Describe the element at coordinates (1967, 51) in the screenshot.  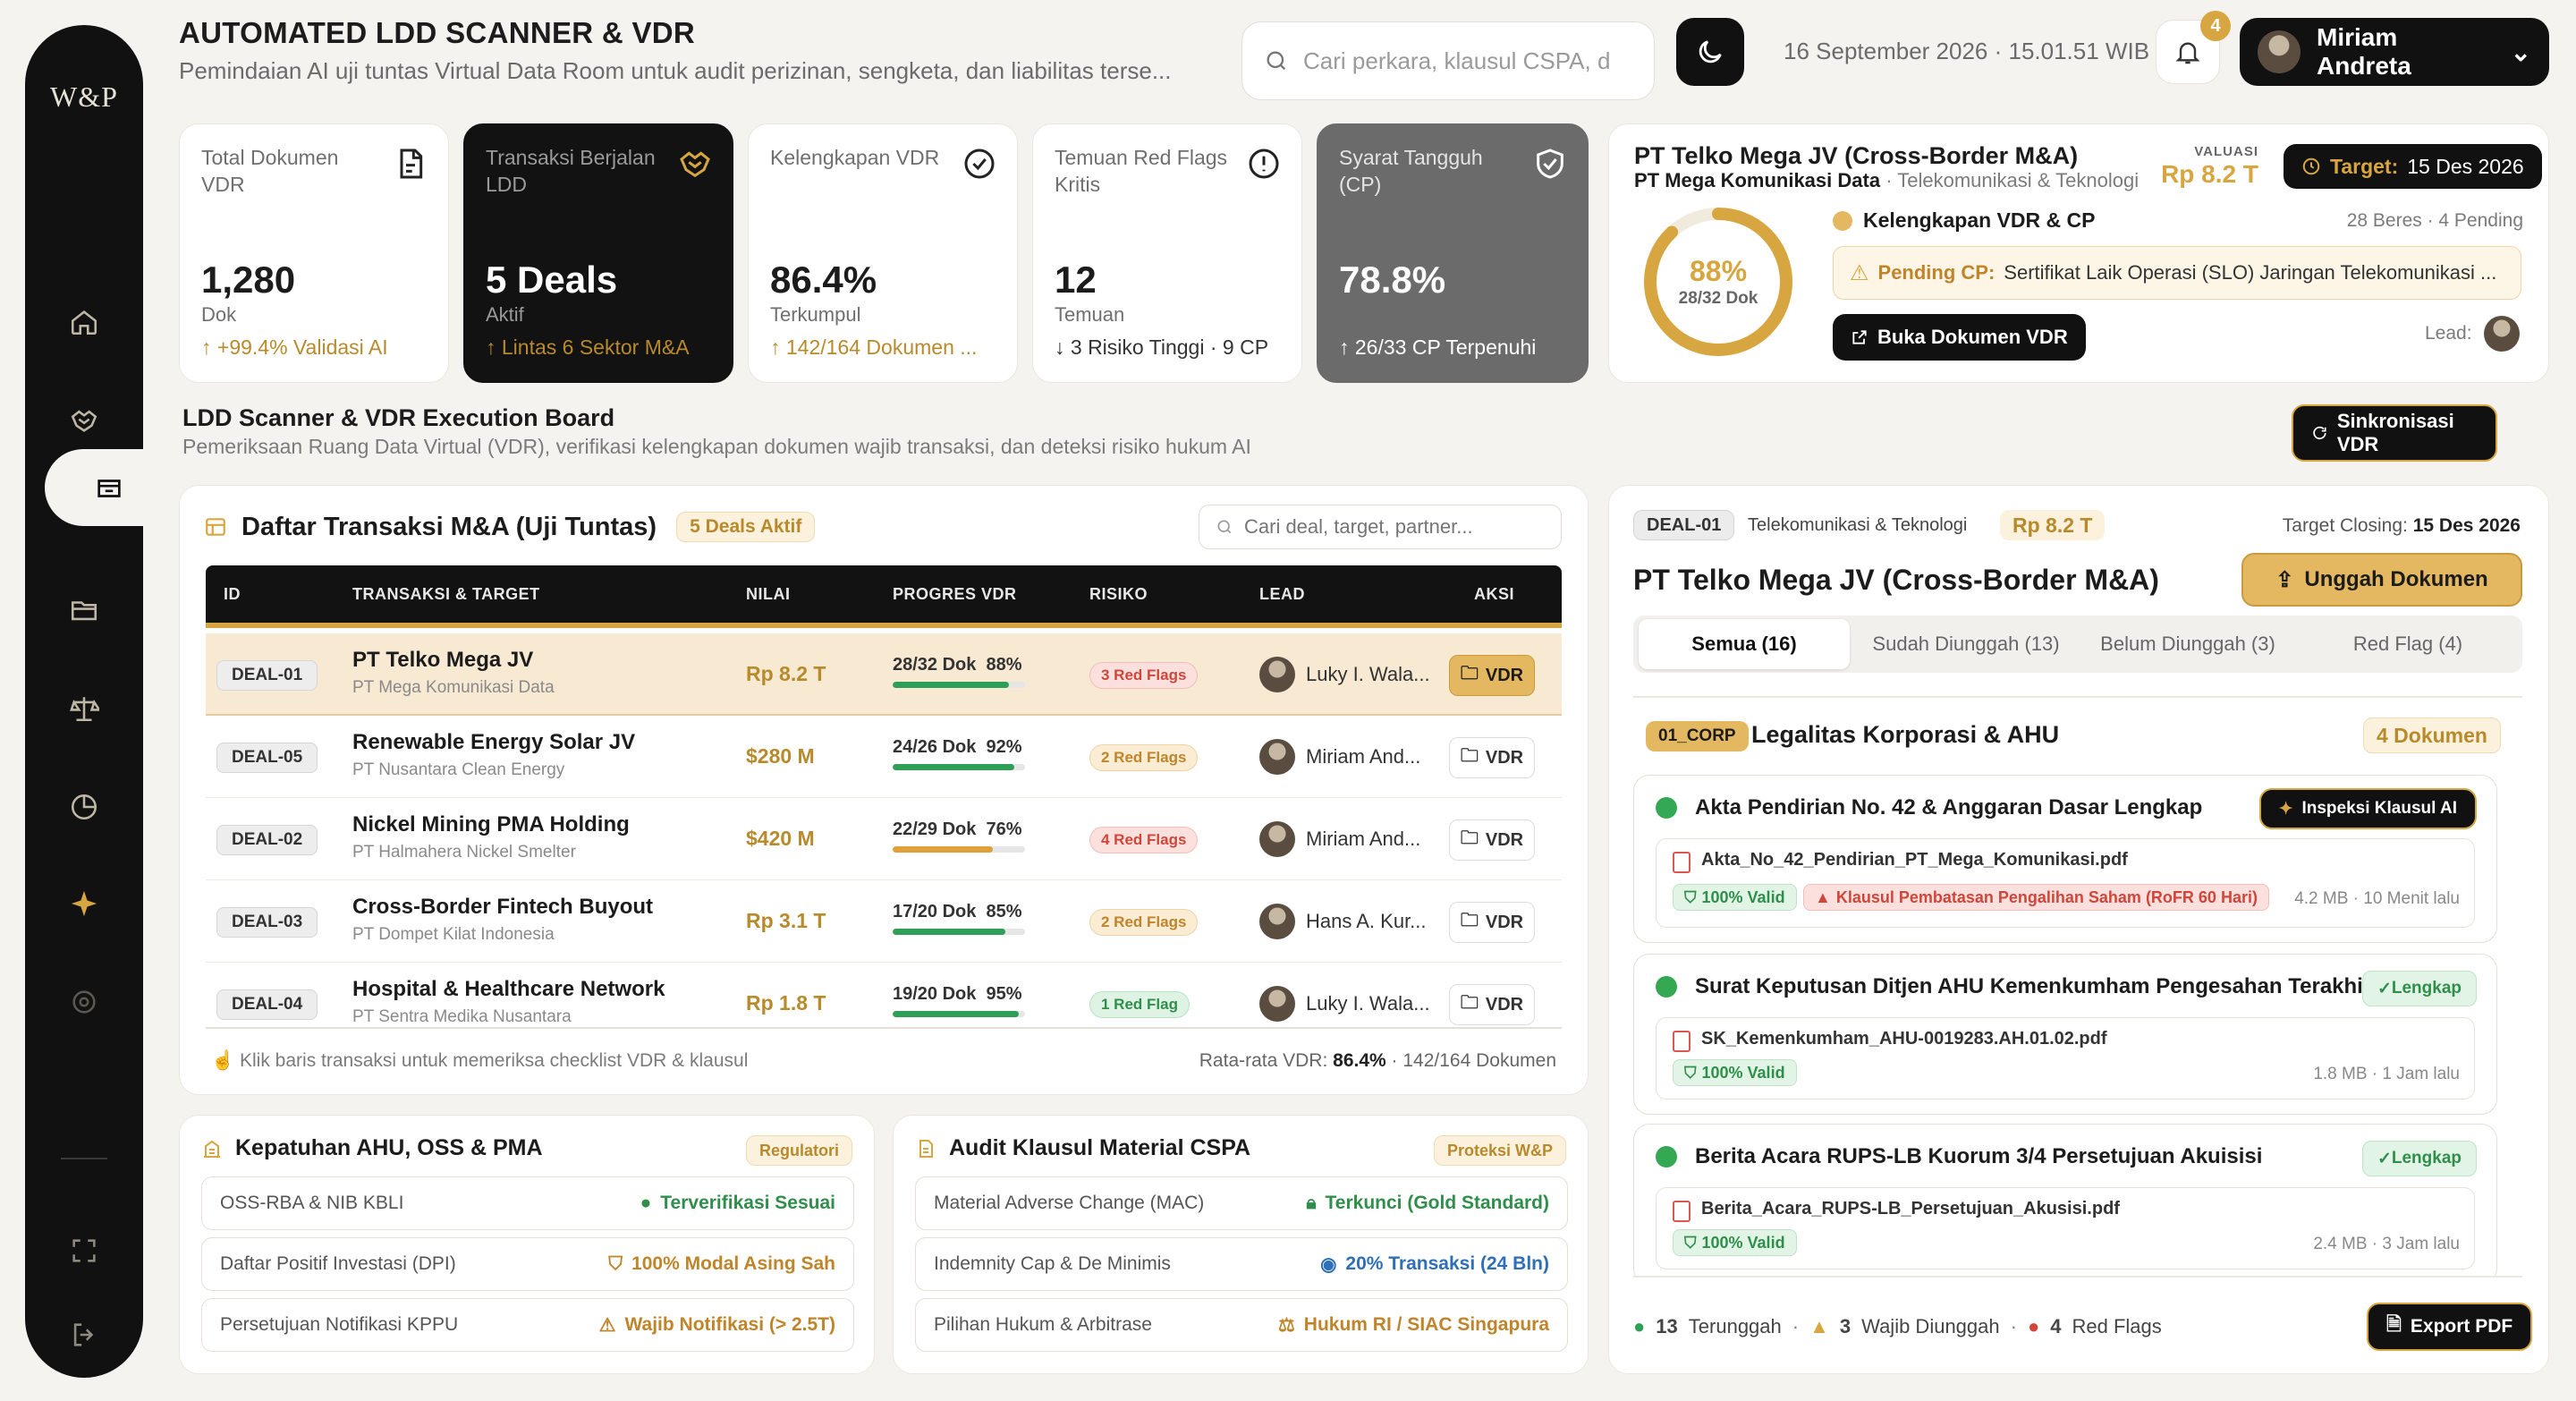
I see `datetime: 16 September 2026 · 15.01.51 WIB` at that location.